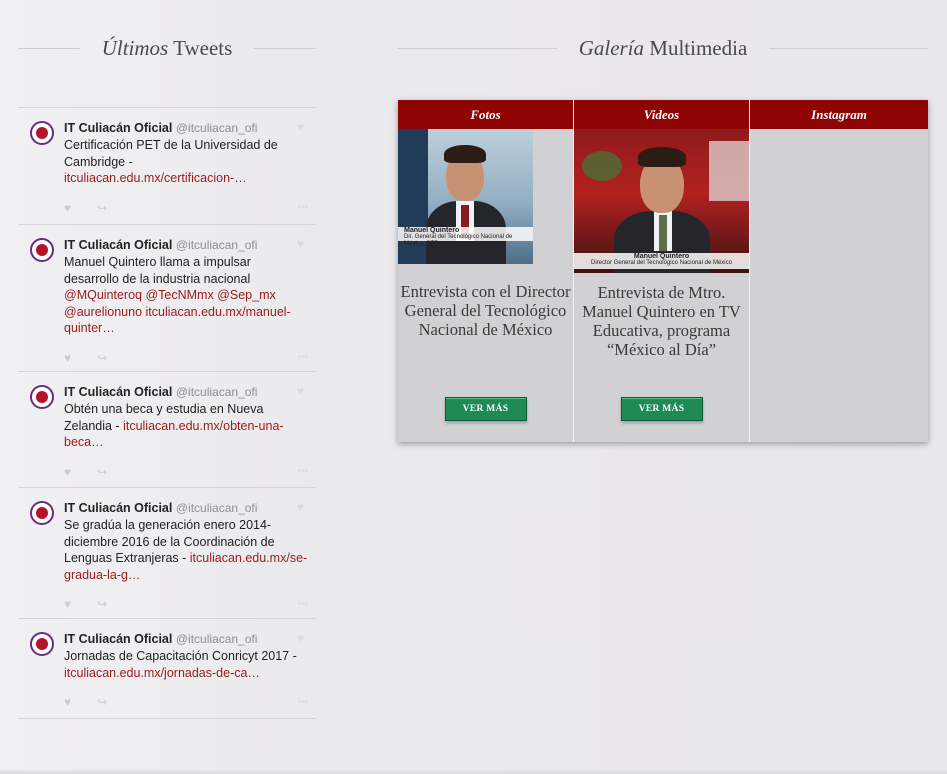 The height and width of the screenshot is (774, 947). I want to click on gallery-section-header: Galería Multimedia, so click(663, 48).